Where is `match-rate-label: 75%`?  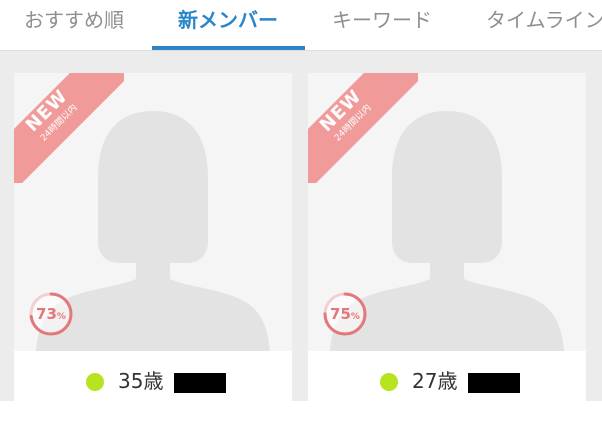
match-rate-label: 75% is located at coordinates (345, 314).